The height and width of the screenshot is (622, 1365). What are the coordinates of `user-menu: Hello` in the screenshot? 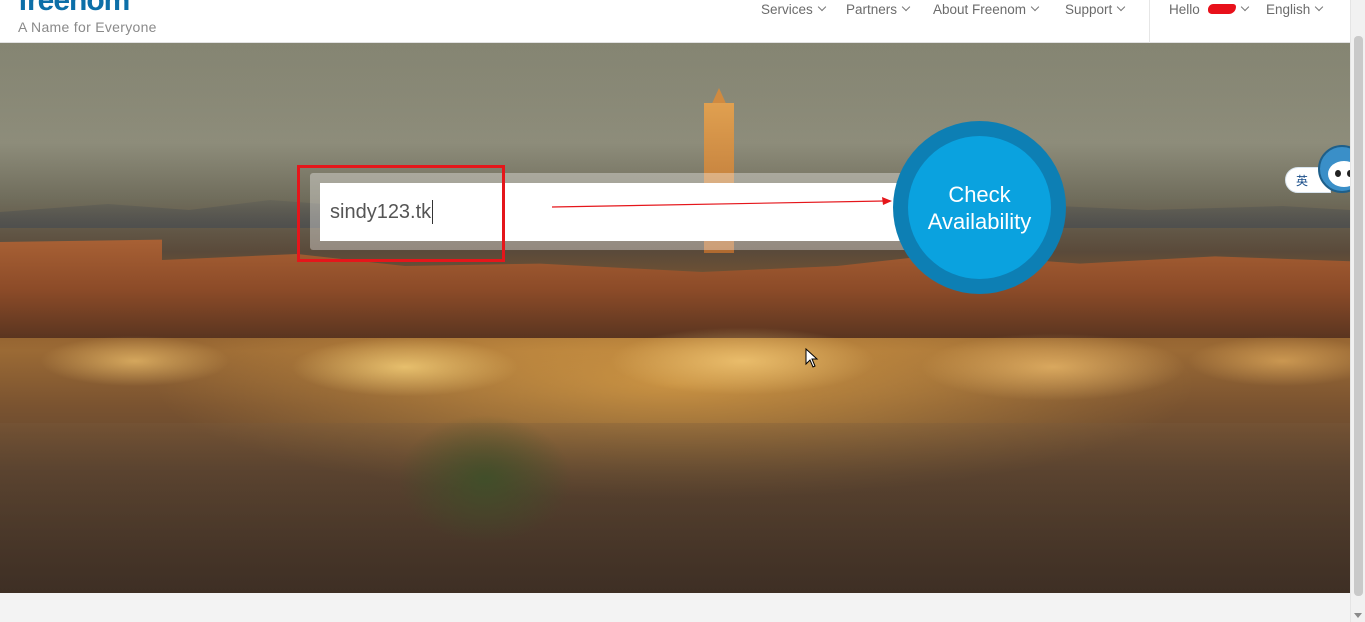 It's located at (1209, 9).